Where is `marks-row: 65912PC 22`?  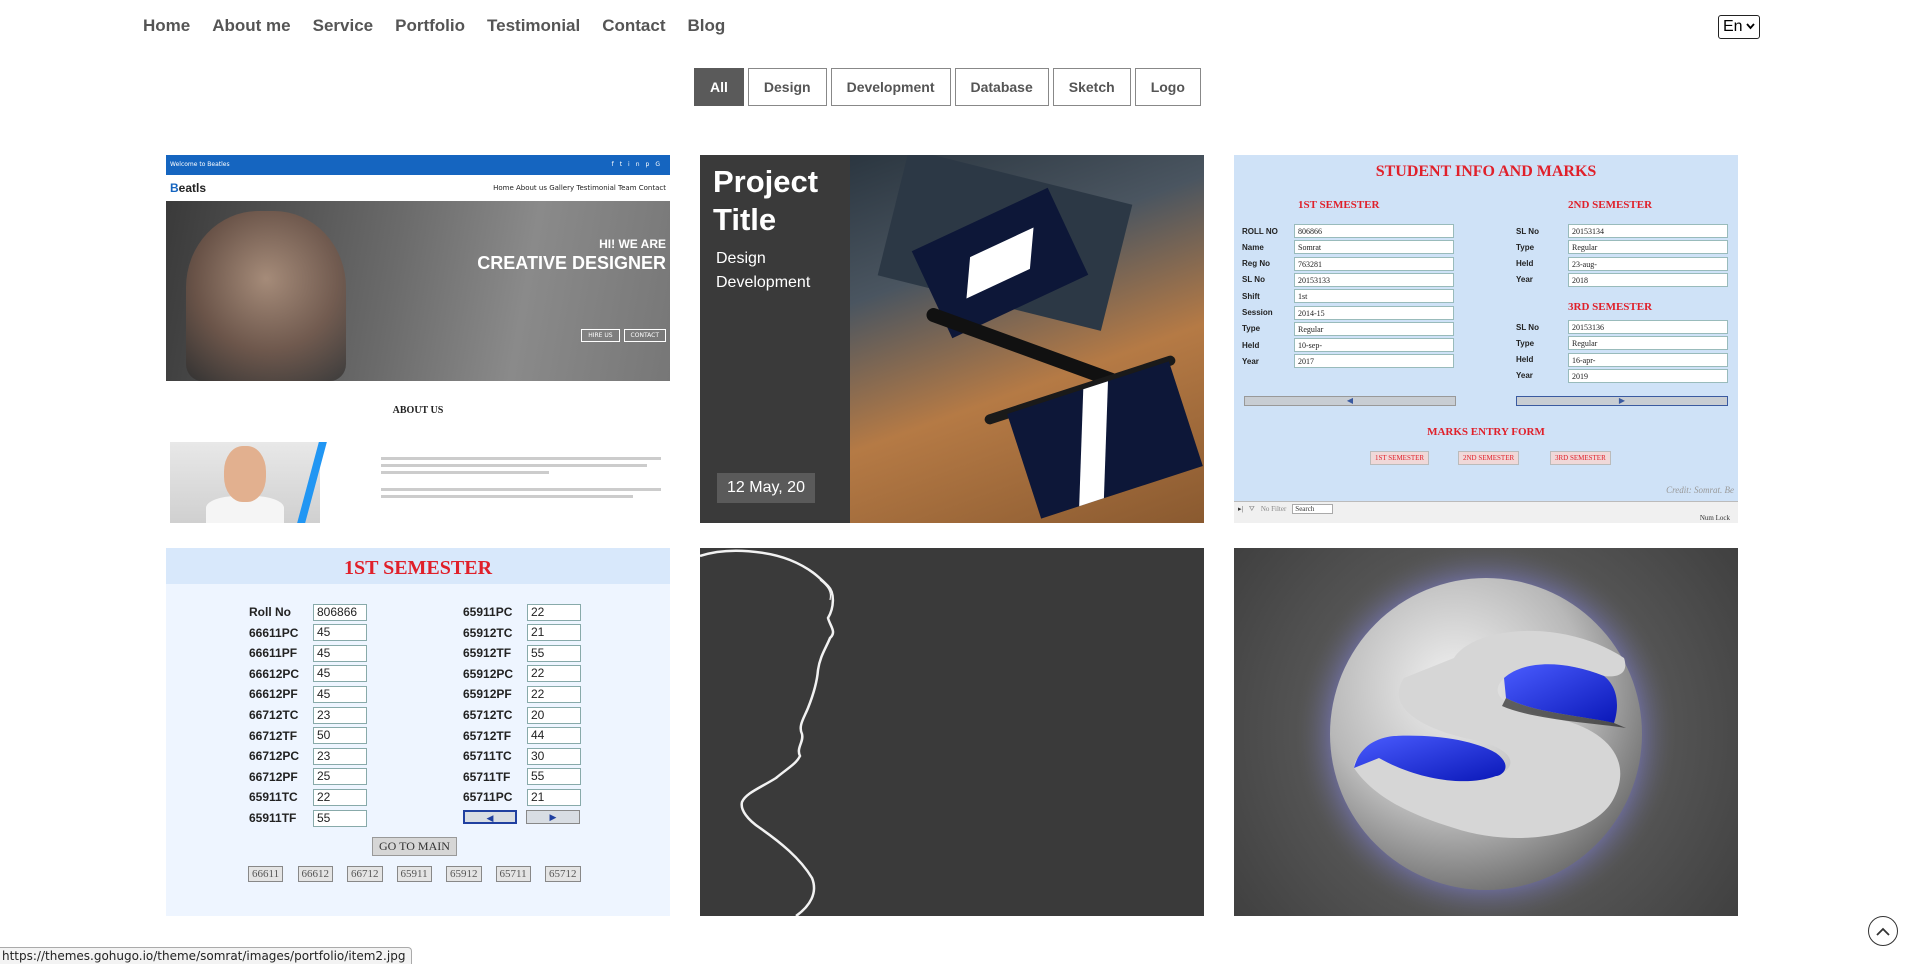
marks-row: 65912PC 22 is located at coordinates (522, 674).